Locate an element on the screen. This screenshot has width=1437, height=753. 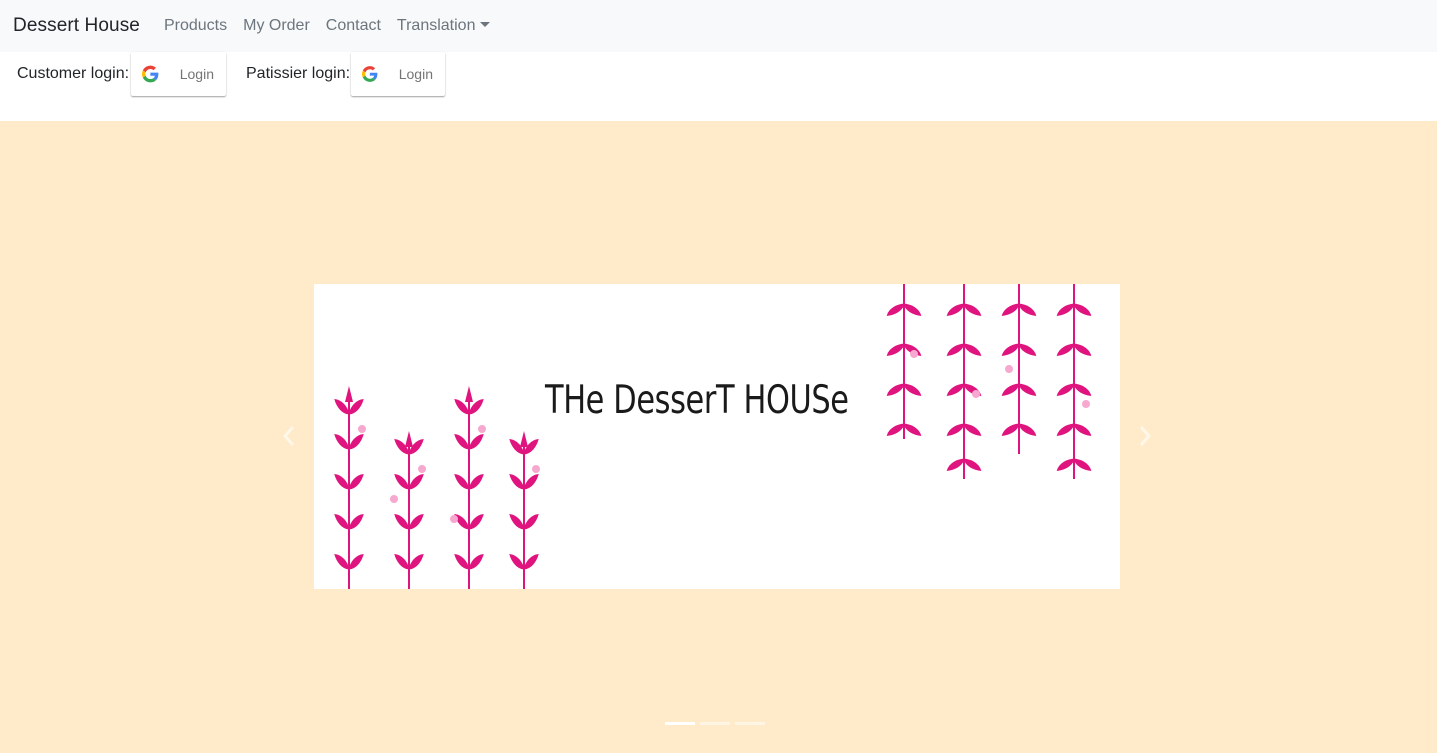
customer-login-label: Customer login: is located at coordinates (73, 73).